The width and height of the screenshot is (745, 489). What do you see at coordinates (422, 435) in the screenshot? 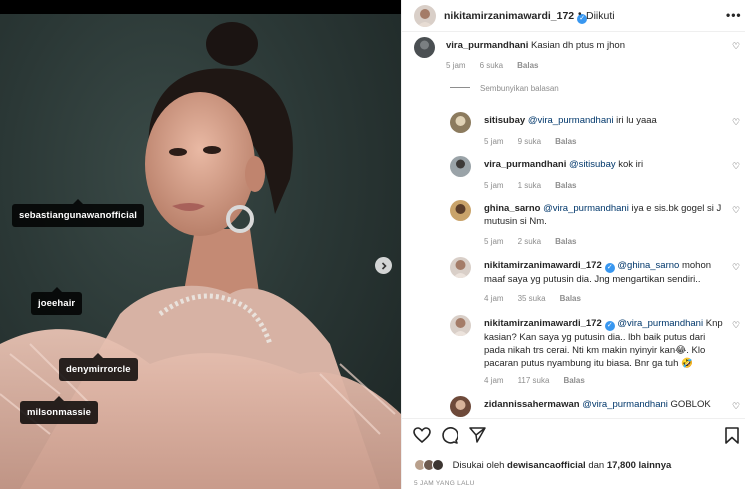
I see `heart-icon` at bounding box center [422, 435].